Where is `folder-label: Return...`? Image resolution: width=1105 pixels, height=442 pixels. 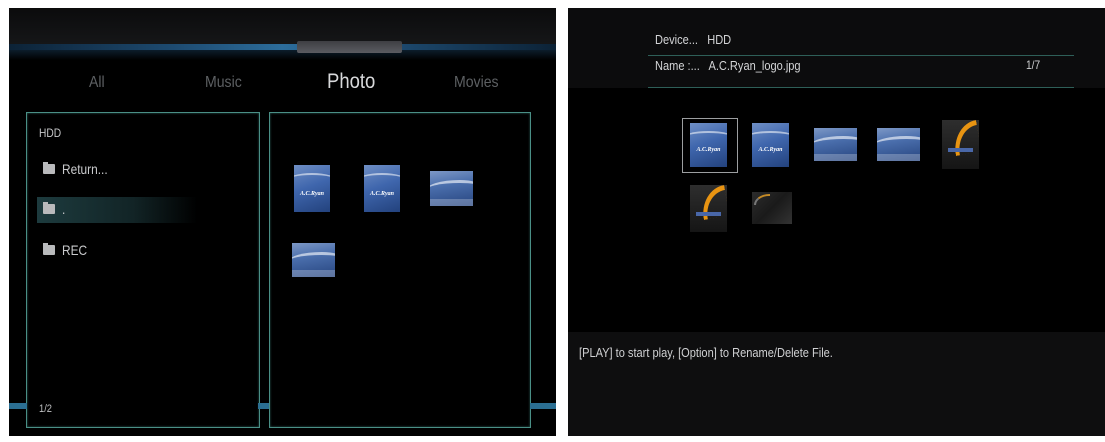 folder-label: Return... is located at coordinates (85, 169).